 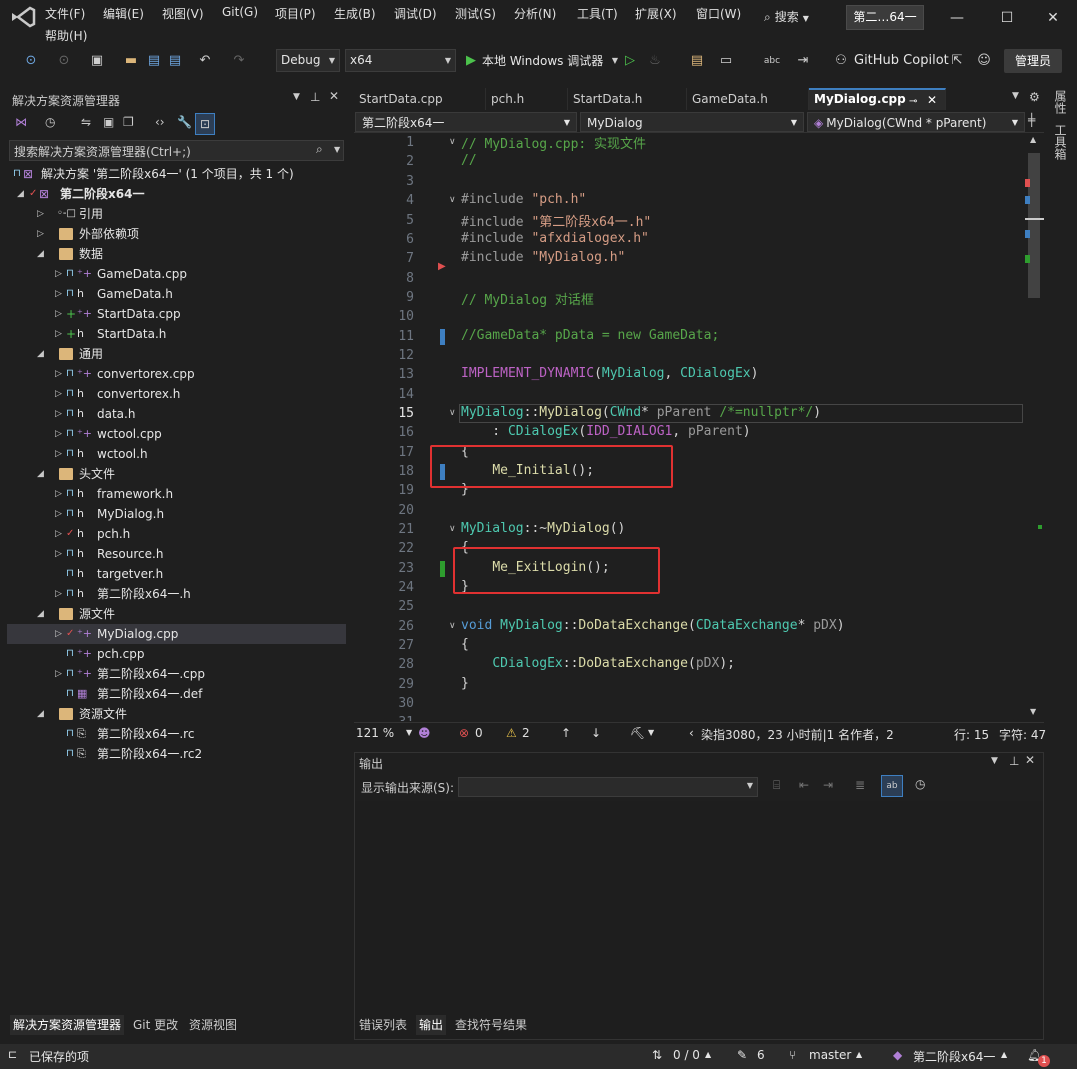 What do you see at coordinates (176, 214) in the screenshot?
I see `tree-item-references: ▷ ◦-□ 引用` at bounding box center [176, 214].